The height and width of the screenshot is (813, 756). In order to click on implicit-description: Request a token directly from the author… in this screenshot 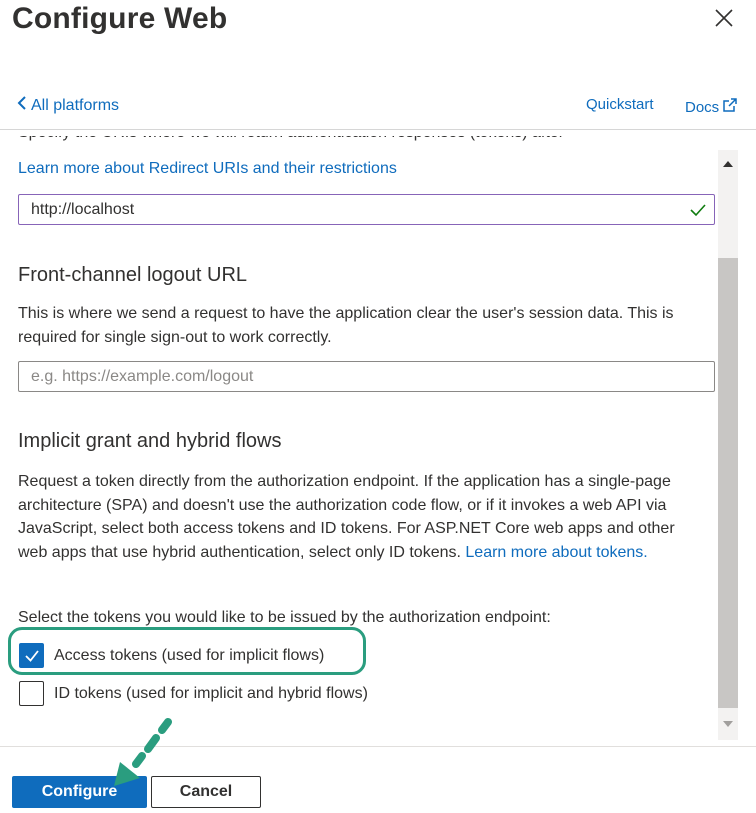, I will do `click(363, 517)`.